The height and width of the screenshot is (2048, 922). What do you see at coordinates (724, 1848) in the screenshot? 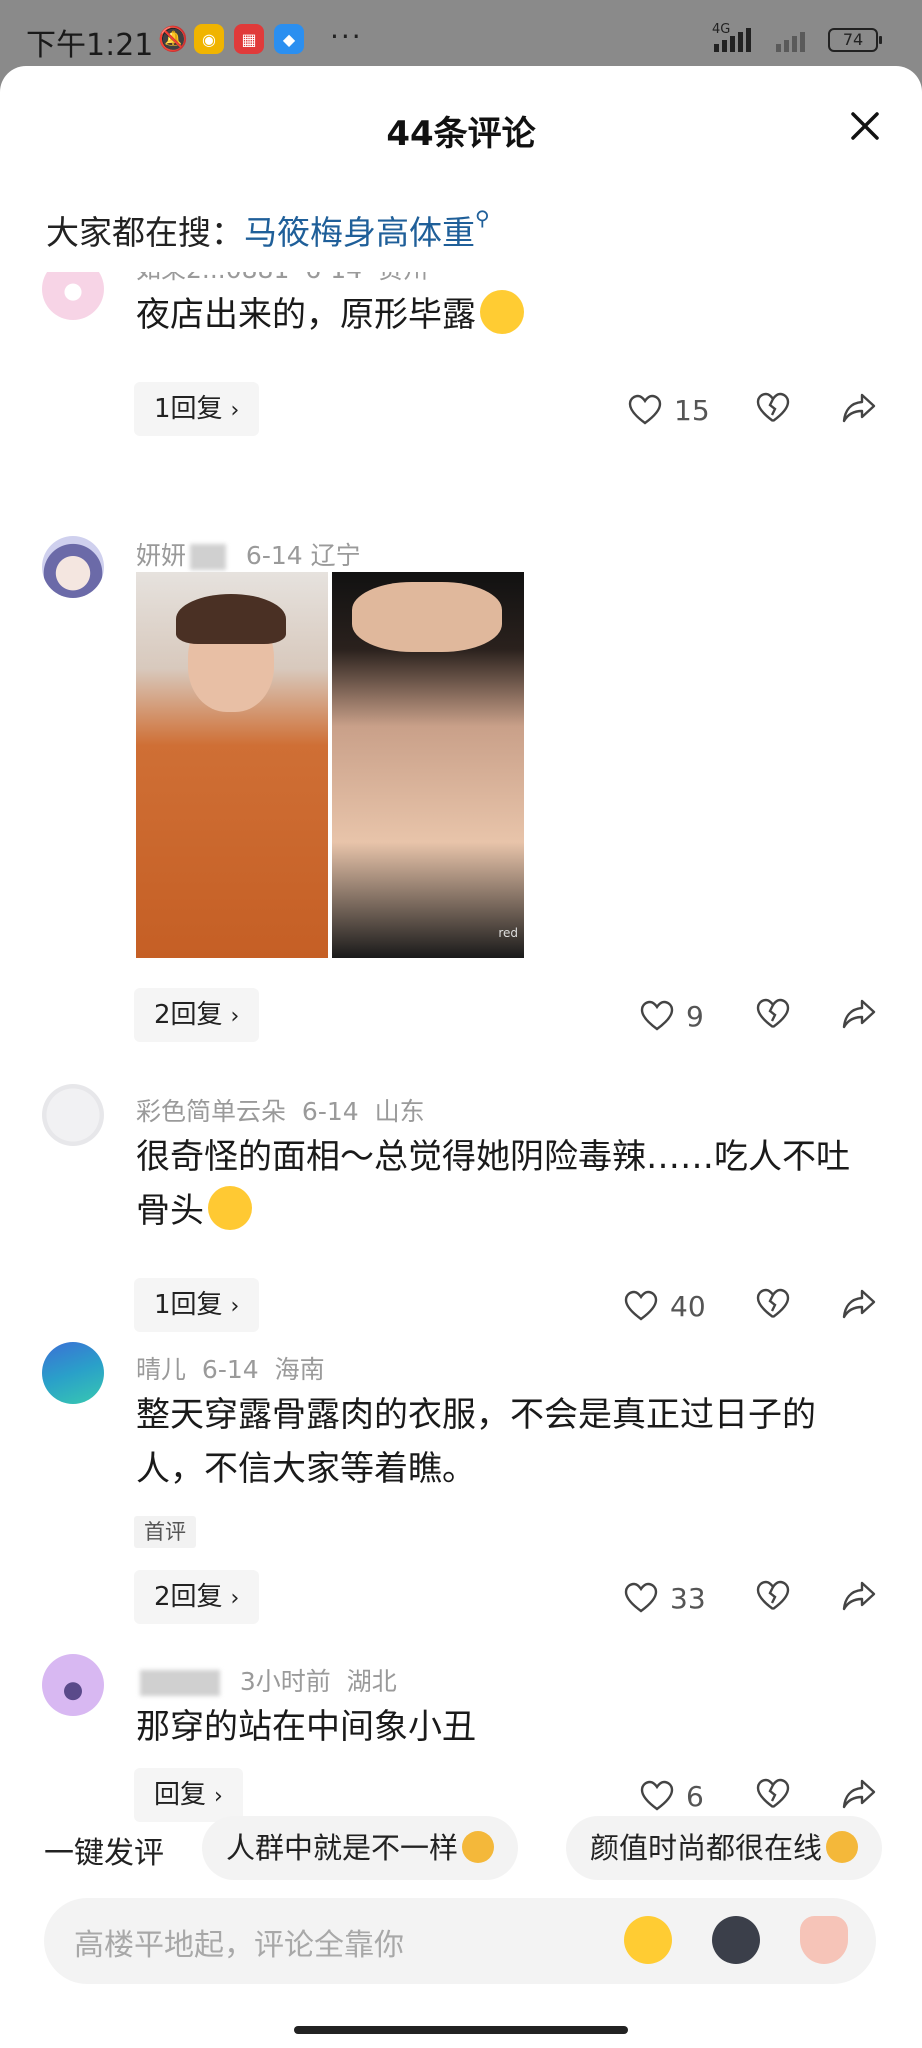
I see `quick-chip-2: 颜值时尚都很在线` at bounding box center [724, 1848].